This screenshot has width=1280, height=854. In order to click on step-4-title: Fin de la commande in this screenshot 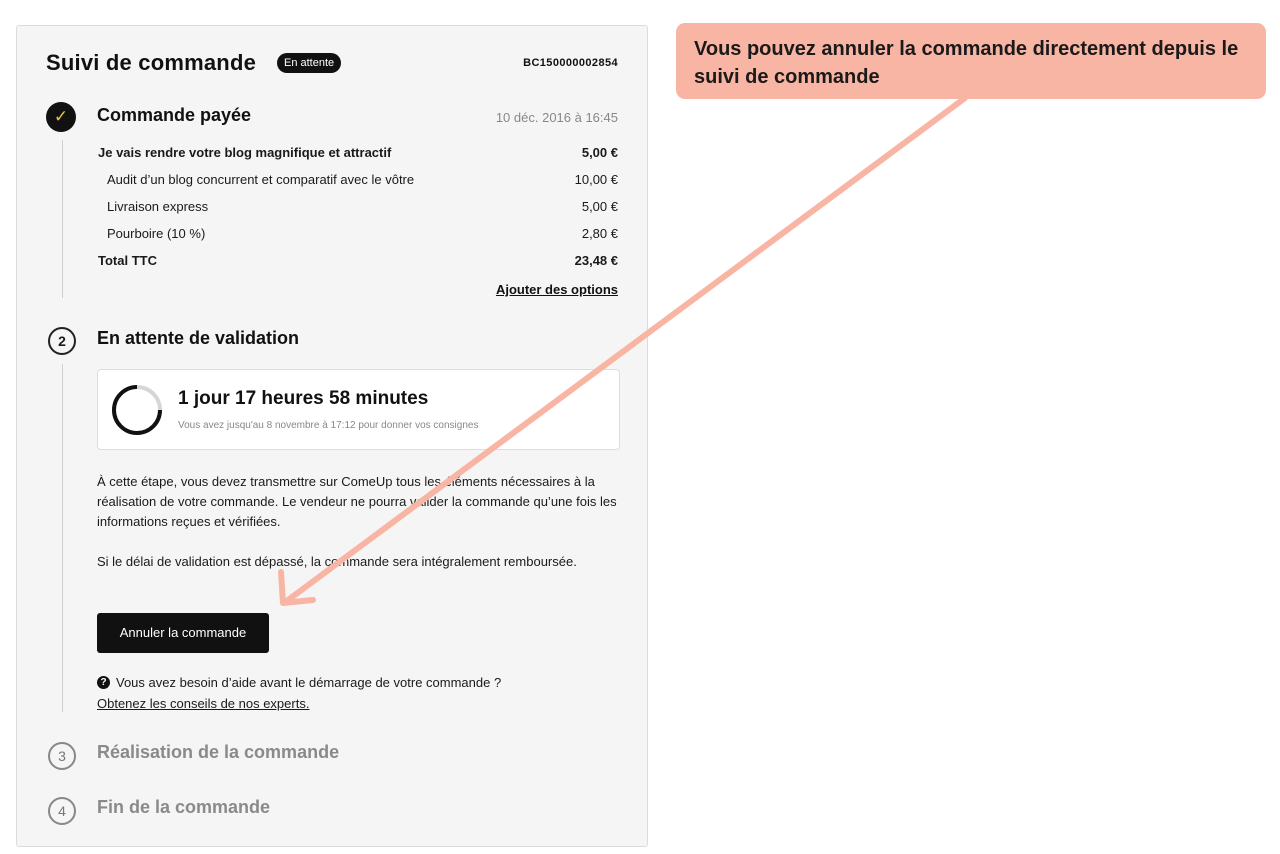, I will do `click(184, 807)`.